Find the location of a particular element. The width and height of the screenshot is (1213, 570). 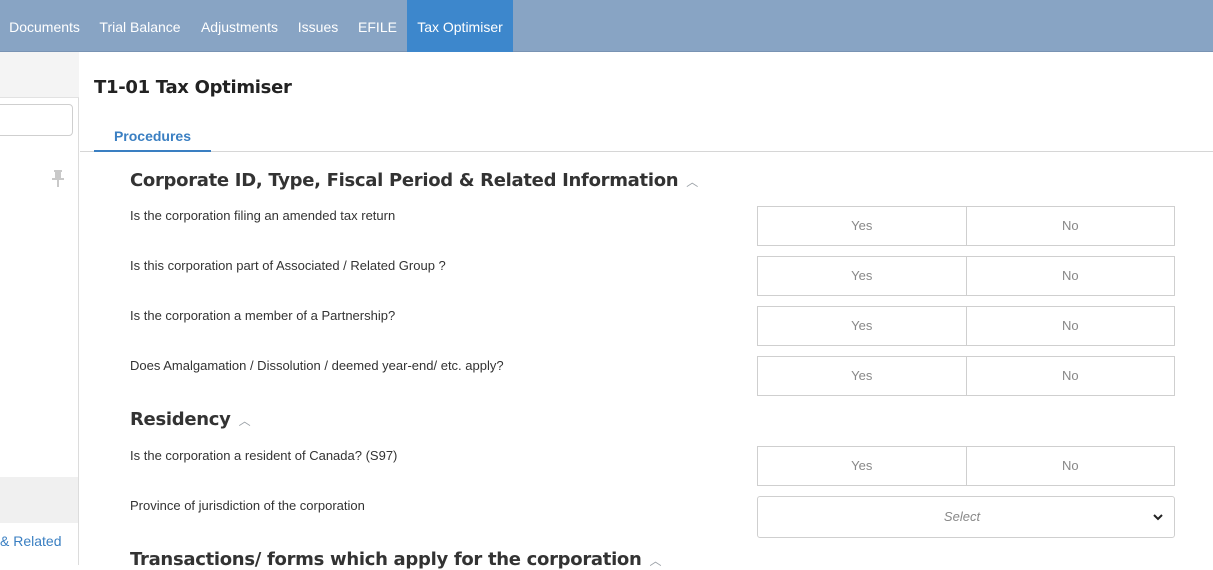

tabs-divider is located at coordinates (646, 151).